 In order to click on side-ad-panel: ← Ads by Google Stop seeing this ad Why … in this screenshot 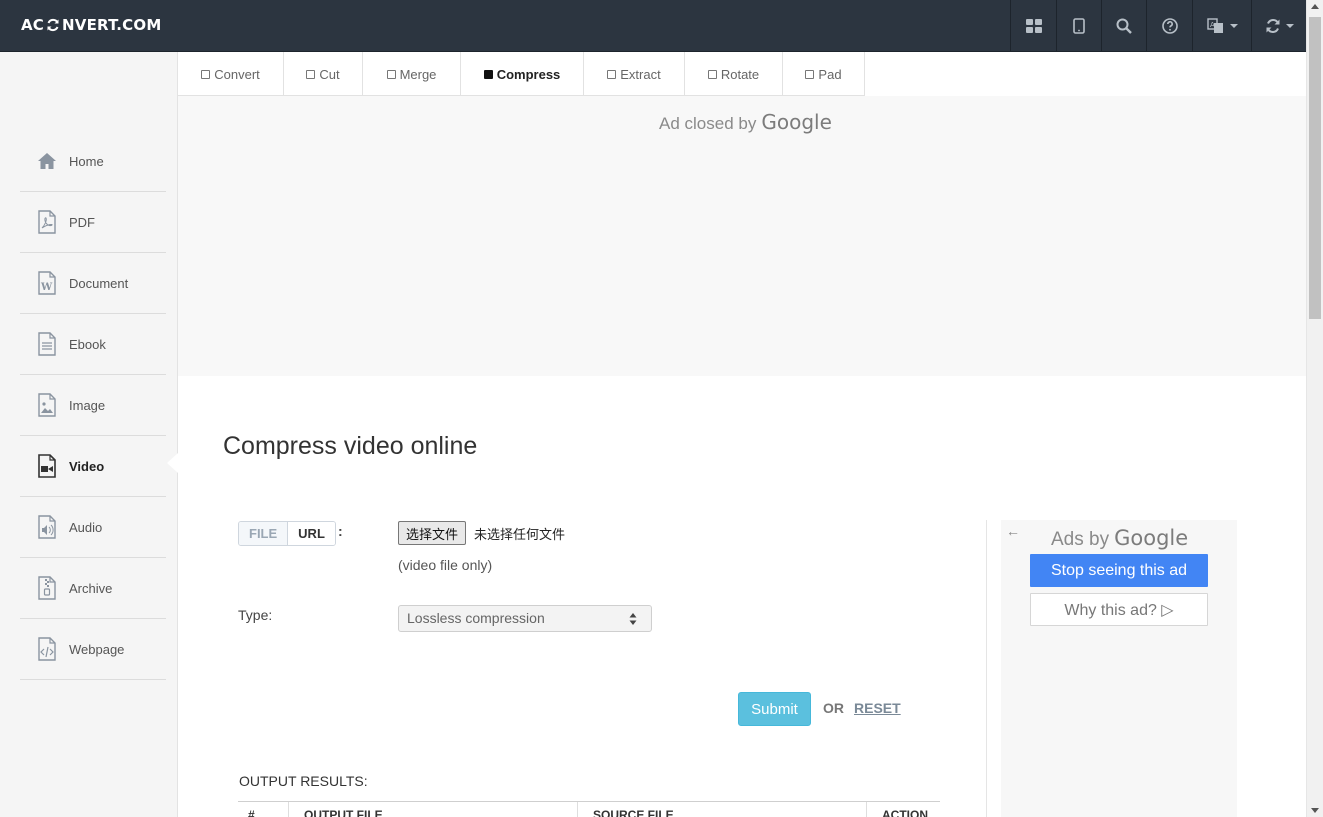, I will do `click(1119, 668)`.